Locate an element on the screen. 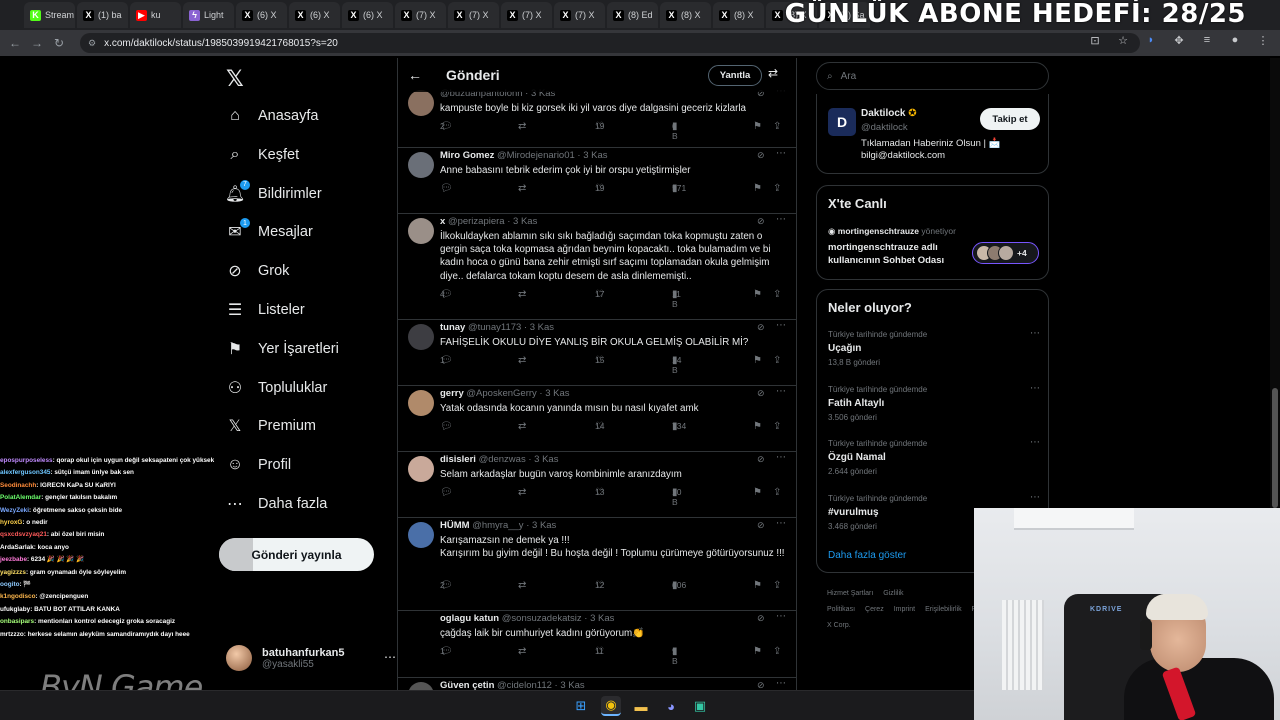  search-input: ⌕ Ara is located at coordinates (932, 76).